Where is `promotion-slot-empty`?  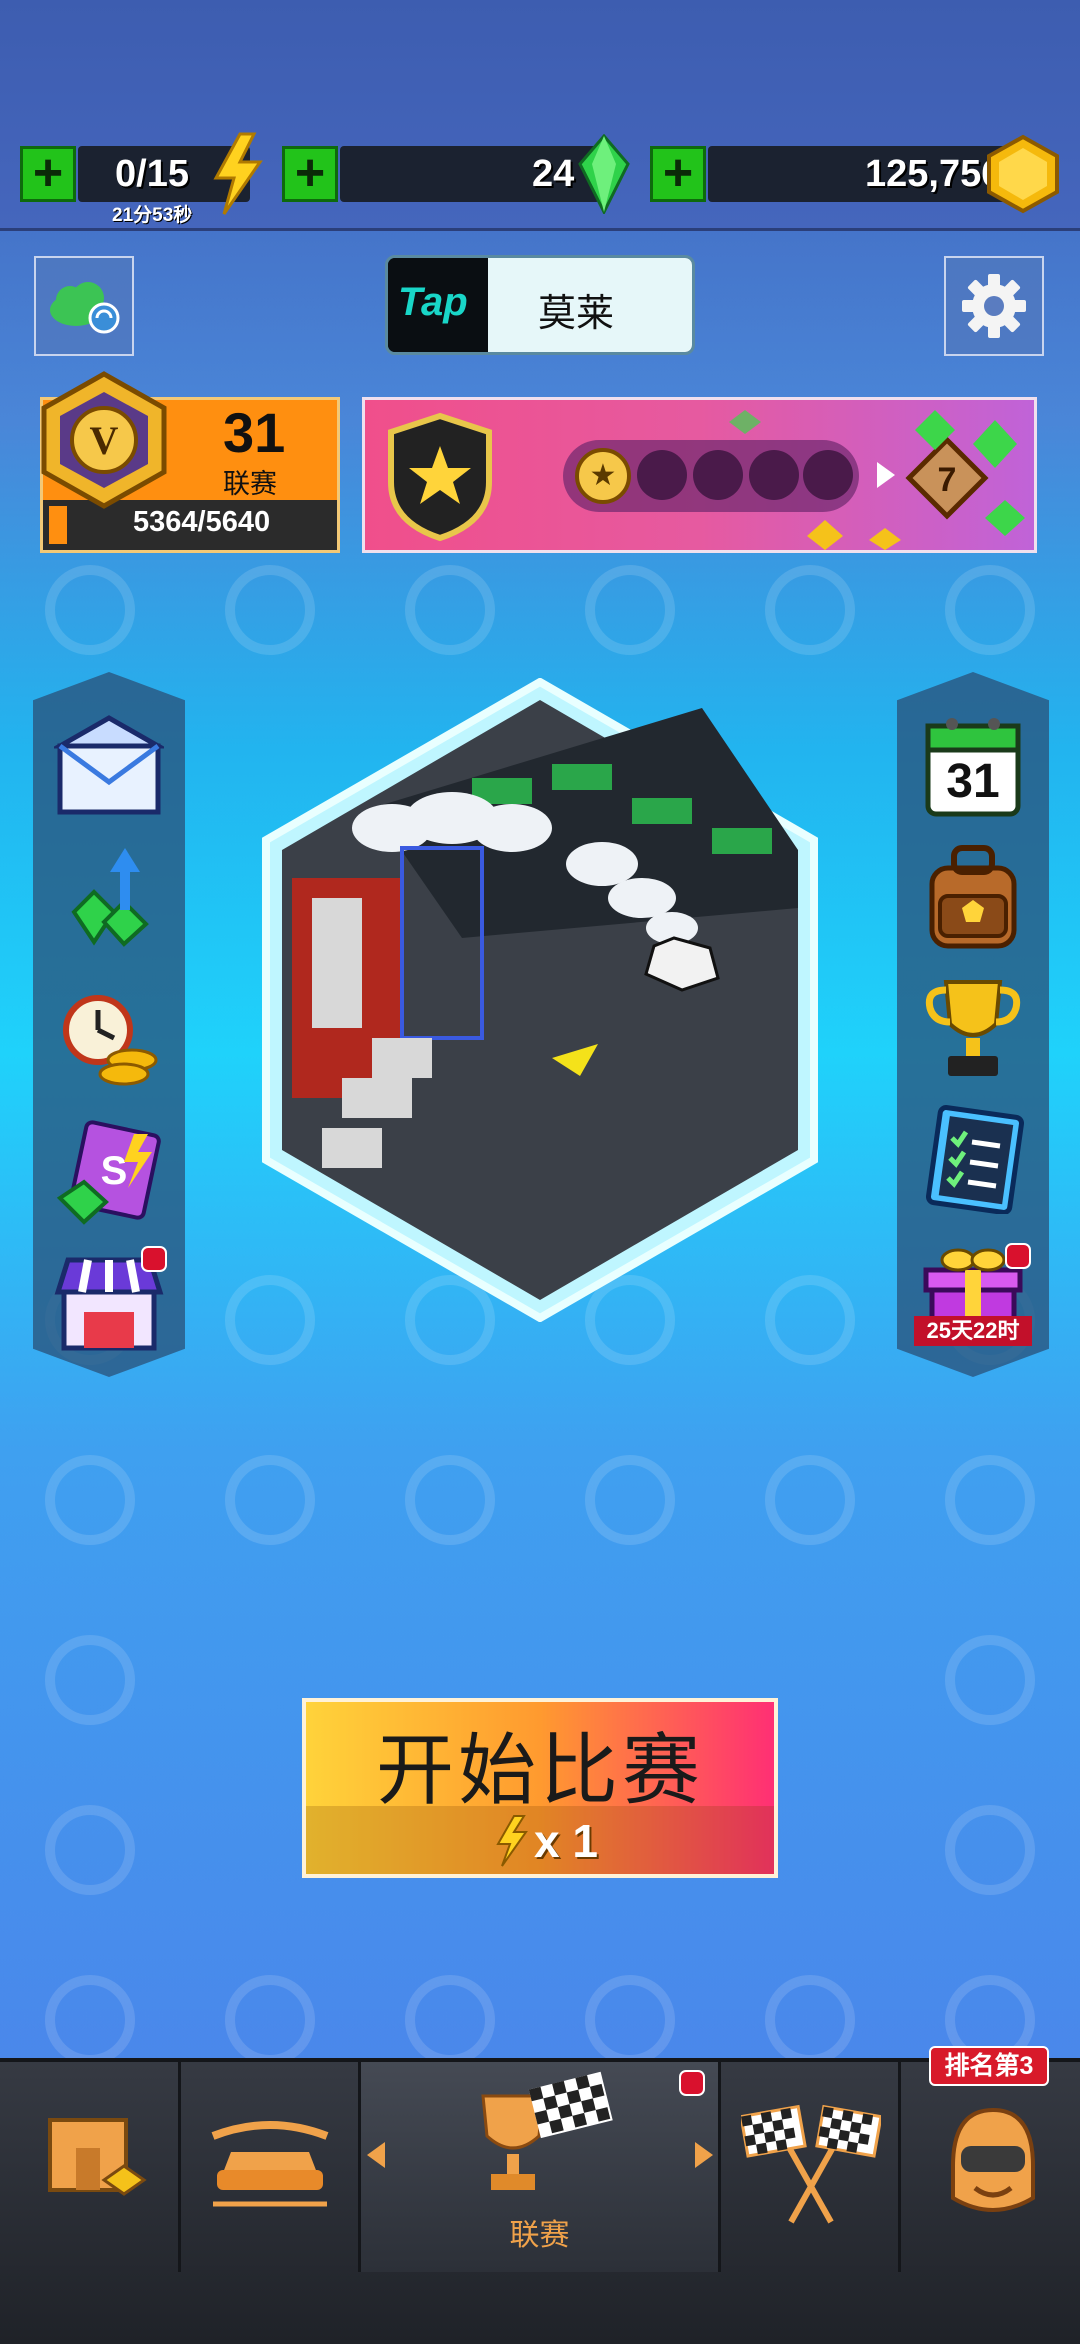 promotion-slot-empty is located at coordinates (662, 475).